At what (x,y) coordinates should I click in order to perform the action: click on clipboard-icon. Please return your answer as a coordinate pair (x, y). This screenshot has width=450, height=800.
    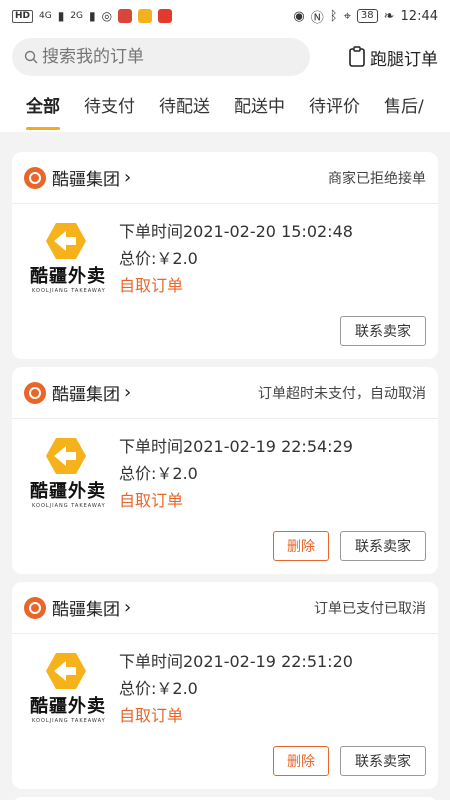
    Looking at the image, I should click on (357, 56).